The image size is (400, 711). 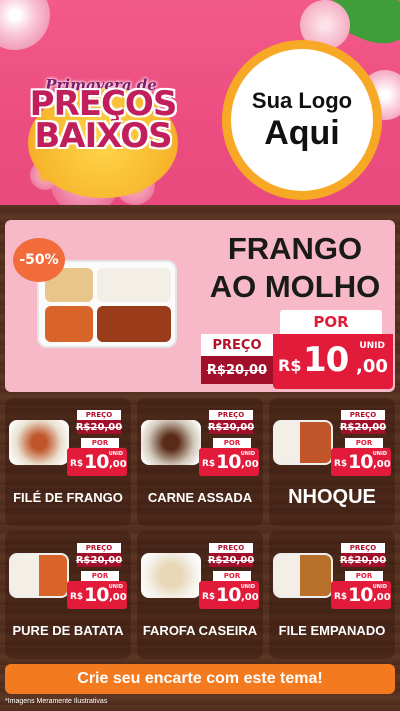 What do you see at coordinates (200, 497) in the screenshot?
I see `product-name: CARNE ASSADA` at bounding box center [200, 497].